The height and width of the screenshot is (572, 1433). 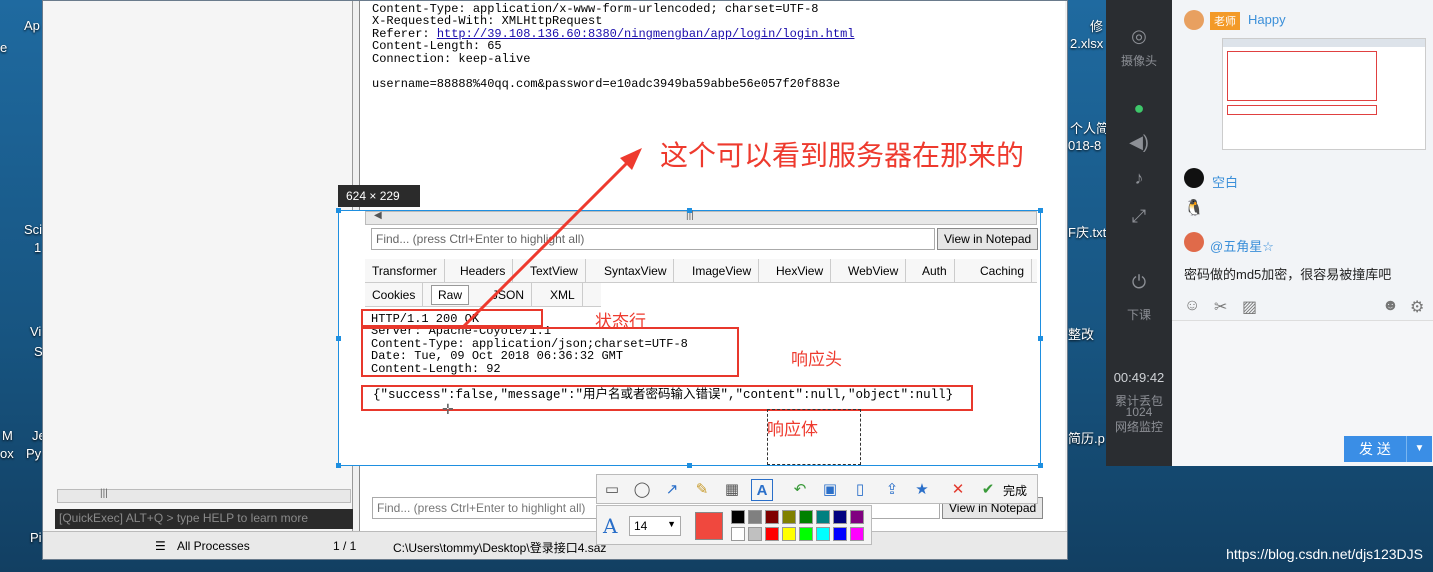 I want to click on emoji-icon: ☺, so click(x=1192, y=306).